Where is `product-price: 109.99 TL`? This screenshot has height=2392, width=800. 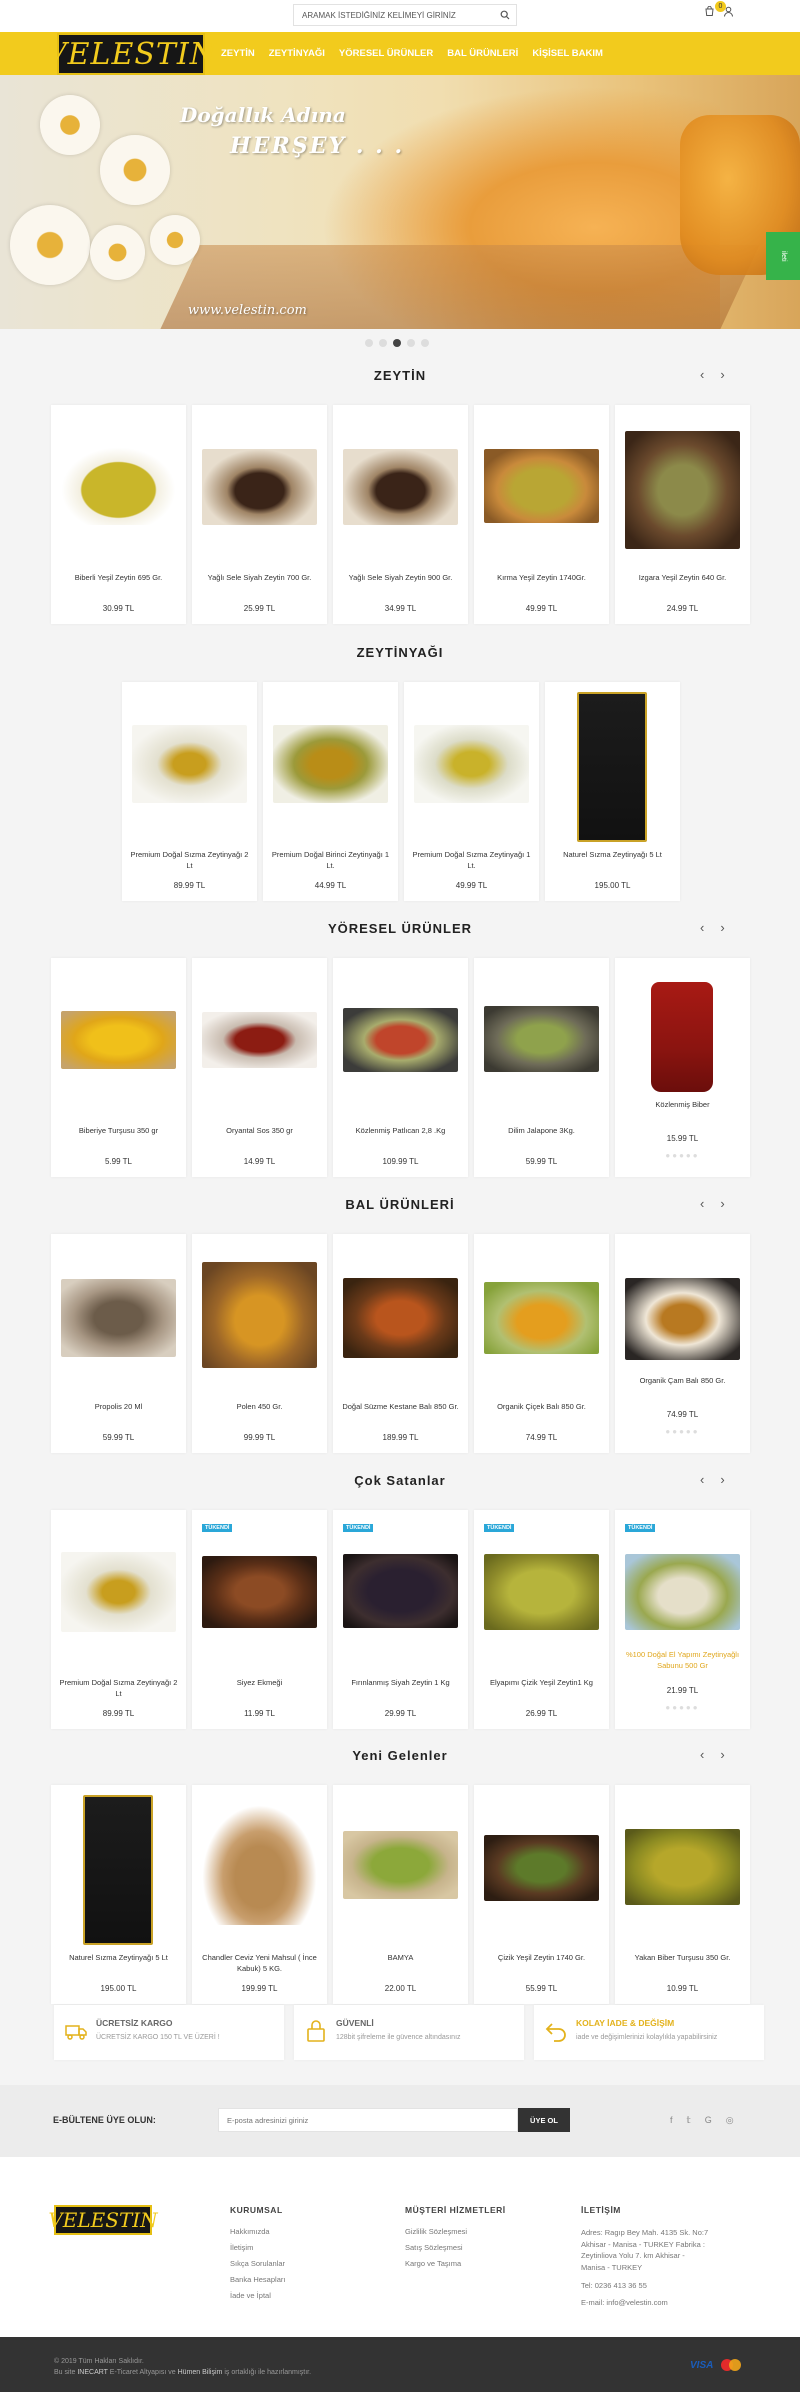
product-price: 109.99 TL is located at coordinates (400, 1161).